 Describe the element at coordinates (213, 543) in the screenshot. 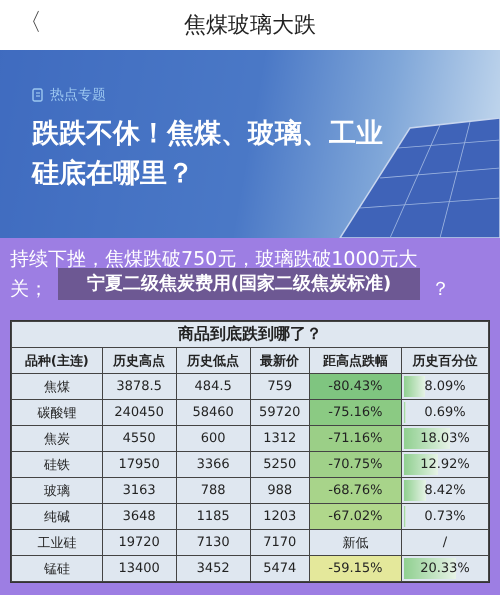

I see `table-cell: 7130` at that location.